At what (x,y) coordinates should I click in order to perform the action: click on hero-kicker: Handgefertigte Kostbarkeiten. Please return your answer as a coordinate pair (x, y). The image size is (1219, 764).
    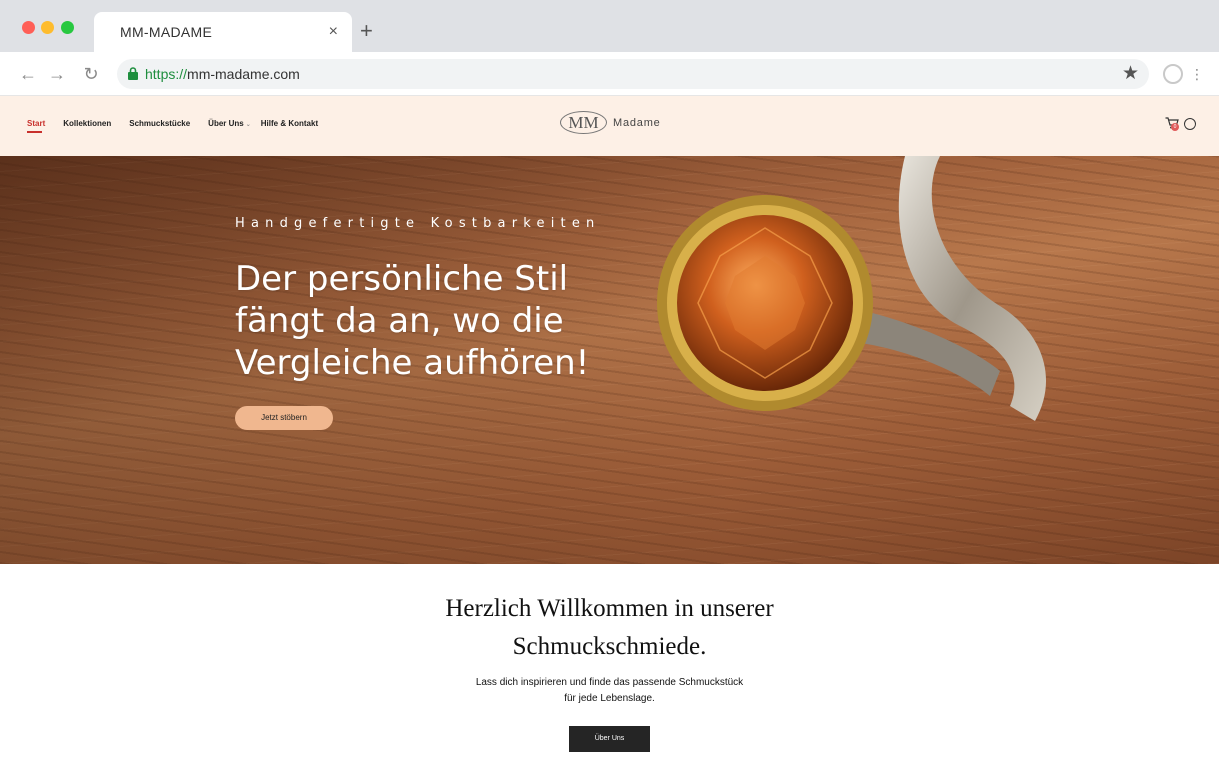
    Looking at the image, I should click on (418, 223).